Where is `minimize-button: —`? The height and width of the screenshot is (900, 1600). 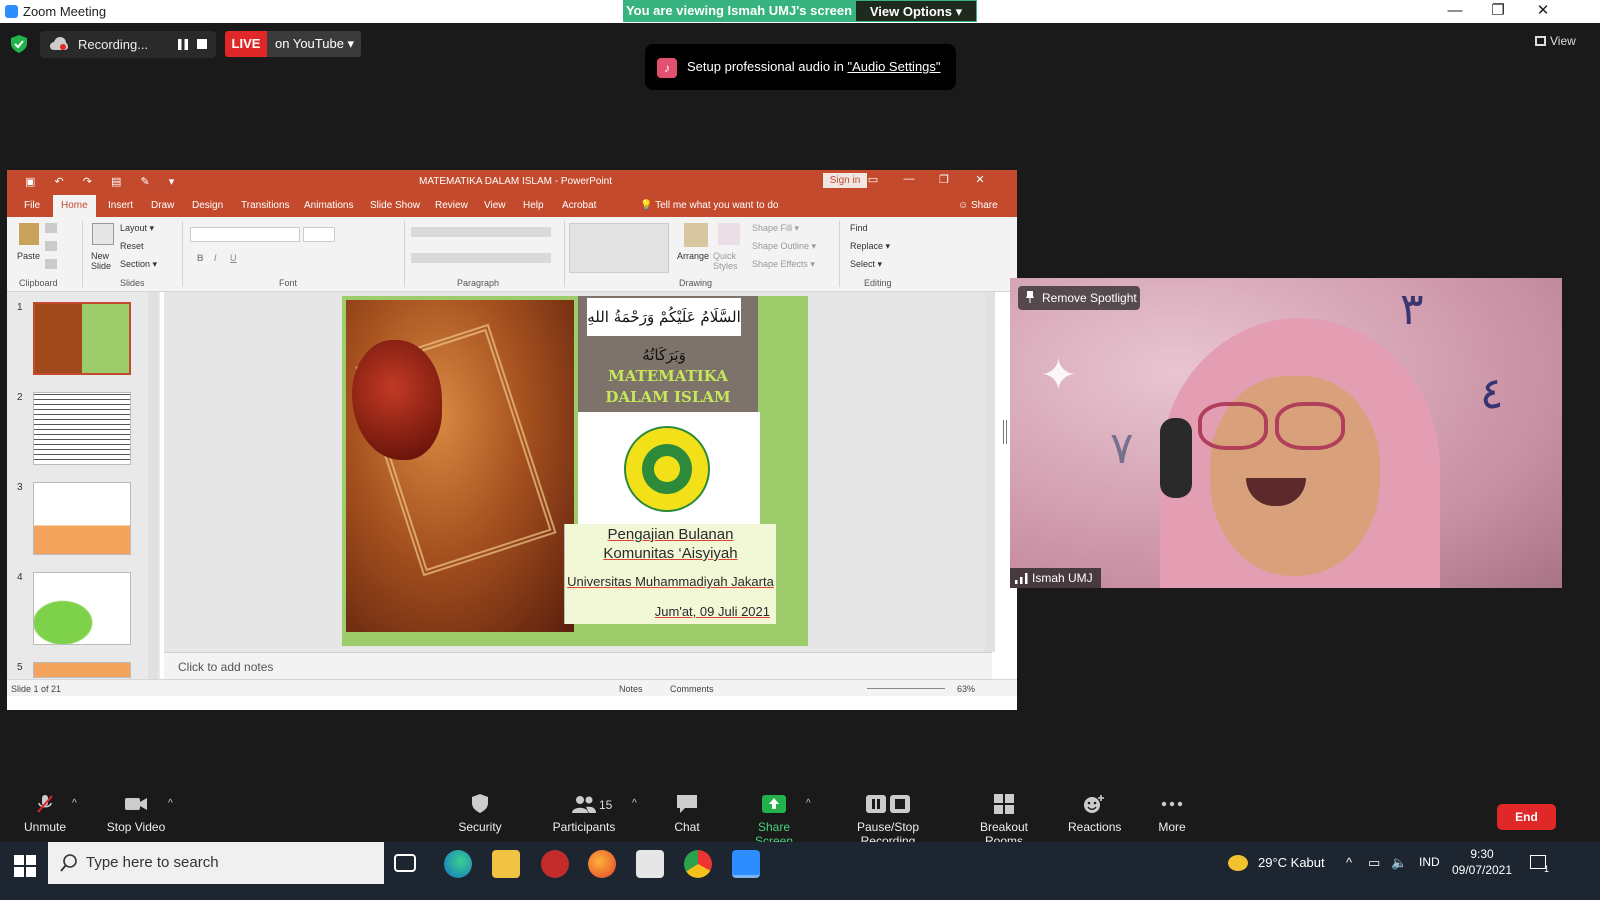
minimize-button: — is located at coordinates (1455, 12).